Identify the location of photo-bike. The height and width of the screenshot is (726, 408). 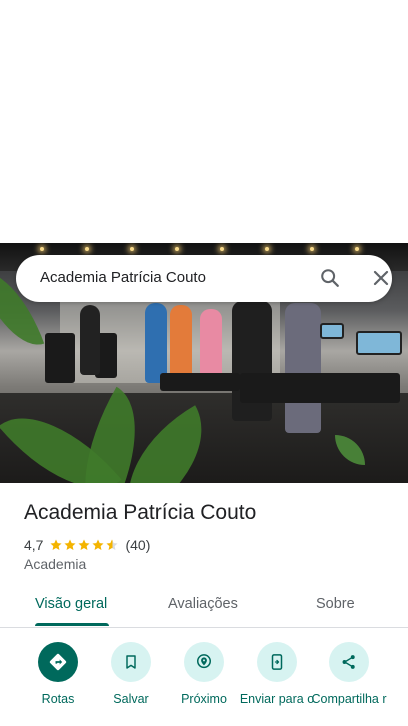
(60, 358).